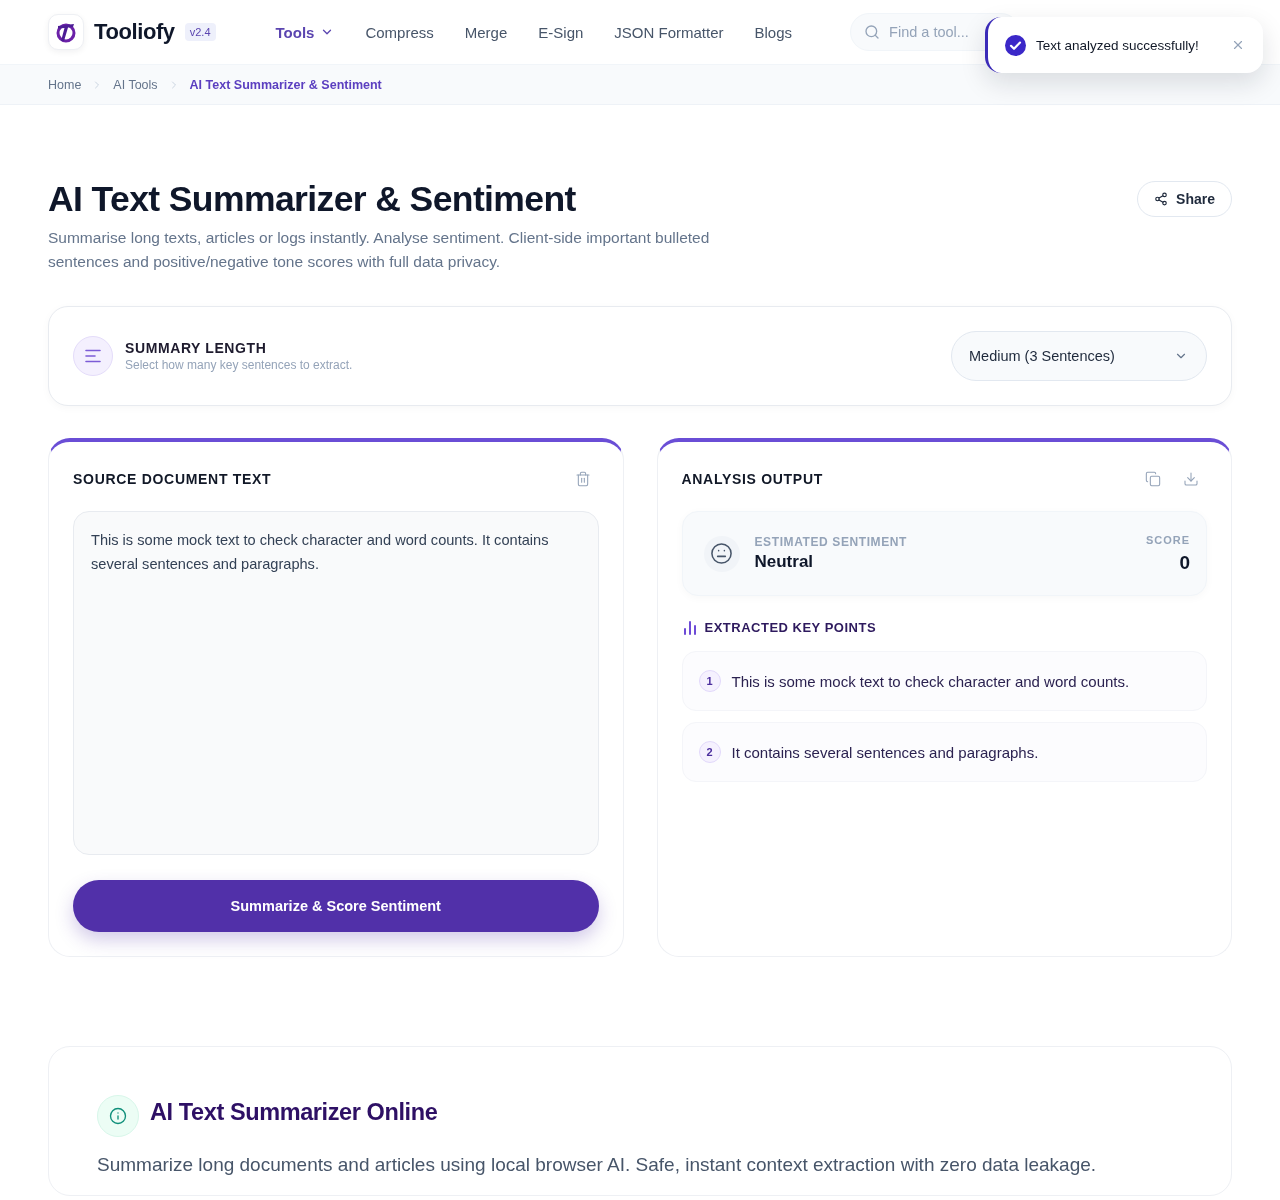  Describe the element at coordinates (239, 365) in the screenshot. I see `setting-hint: Select how many key sentences to extract.` at that location.